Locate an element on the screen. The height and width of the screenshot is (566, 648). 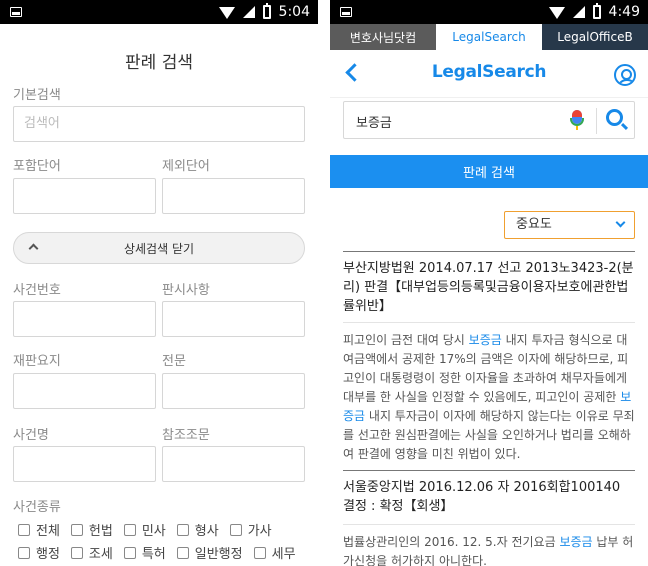
chevron-down-icon is located at coordinates (620, 222).